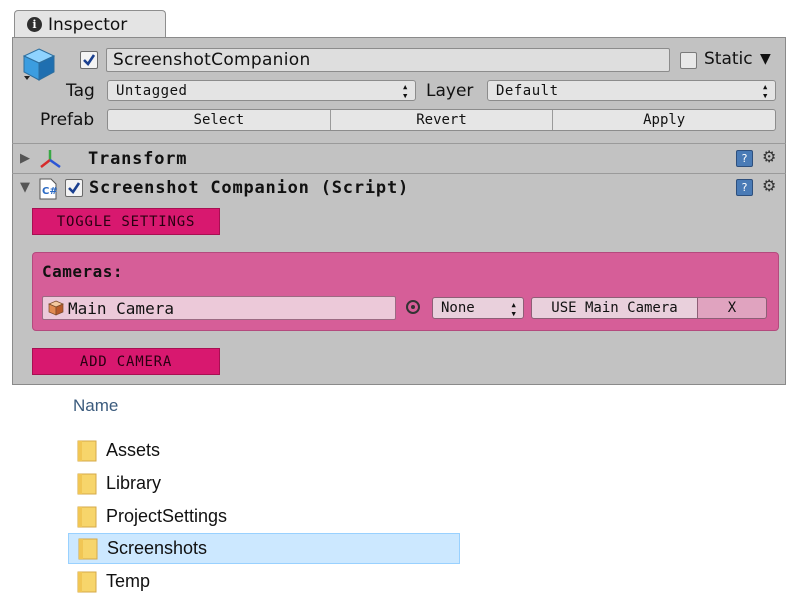 This screenshot has width=800, height=603. Describe the element at coordinates (67, 120) in the screenshot. I see `prefab-label: Prefab` at that location.